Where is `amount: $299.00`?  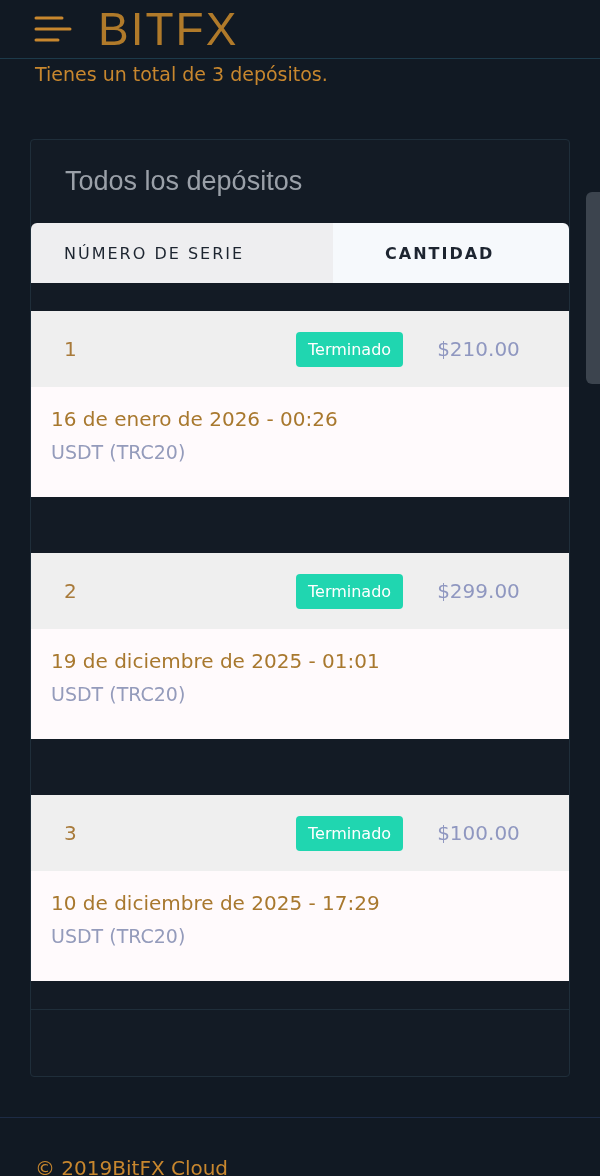 amount: $299.00 is located at coordinates (478, 591).